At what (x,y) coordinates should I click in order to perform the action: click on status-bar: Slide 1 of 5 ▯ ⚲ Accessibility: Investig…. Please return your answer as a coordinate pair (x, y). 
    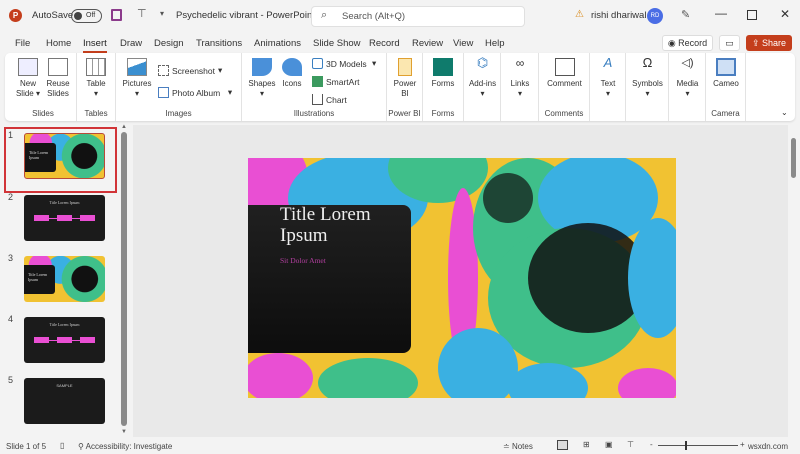
    Looking at the image, I should click on (400, 445).